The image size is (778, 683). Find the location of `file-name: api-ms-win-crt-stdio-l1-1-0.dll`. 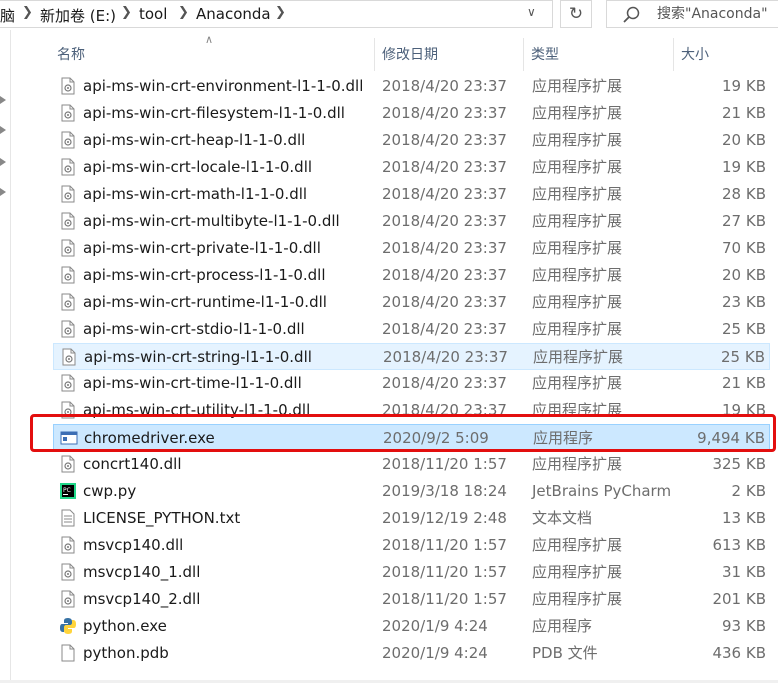

file-name: api-ms-win-crt-stdio-l1-1-0.dll is located at coordinates (194, 328).